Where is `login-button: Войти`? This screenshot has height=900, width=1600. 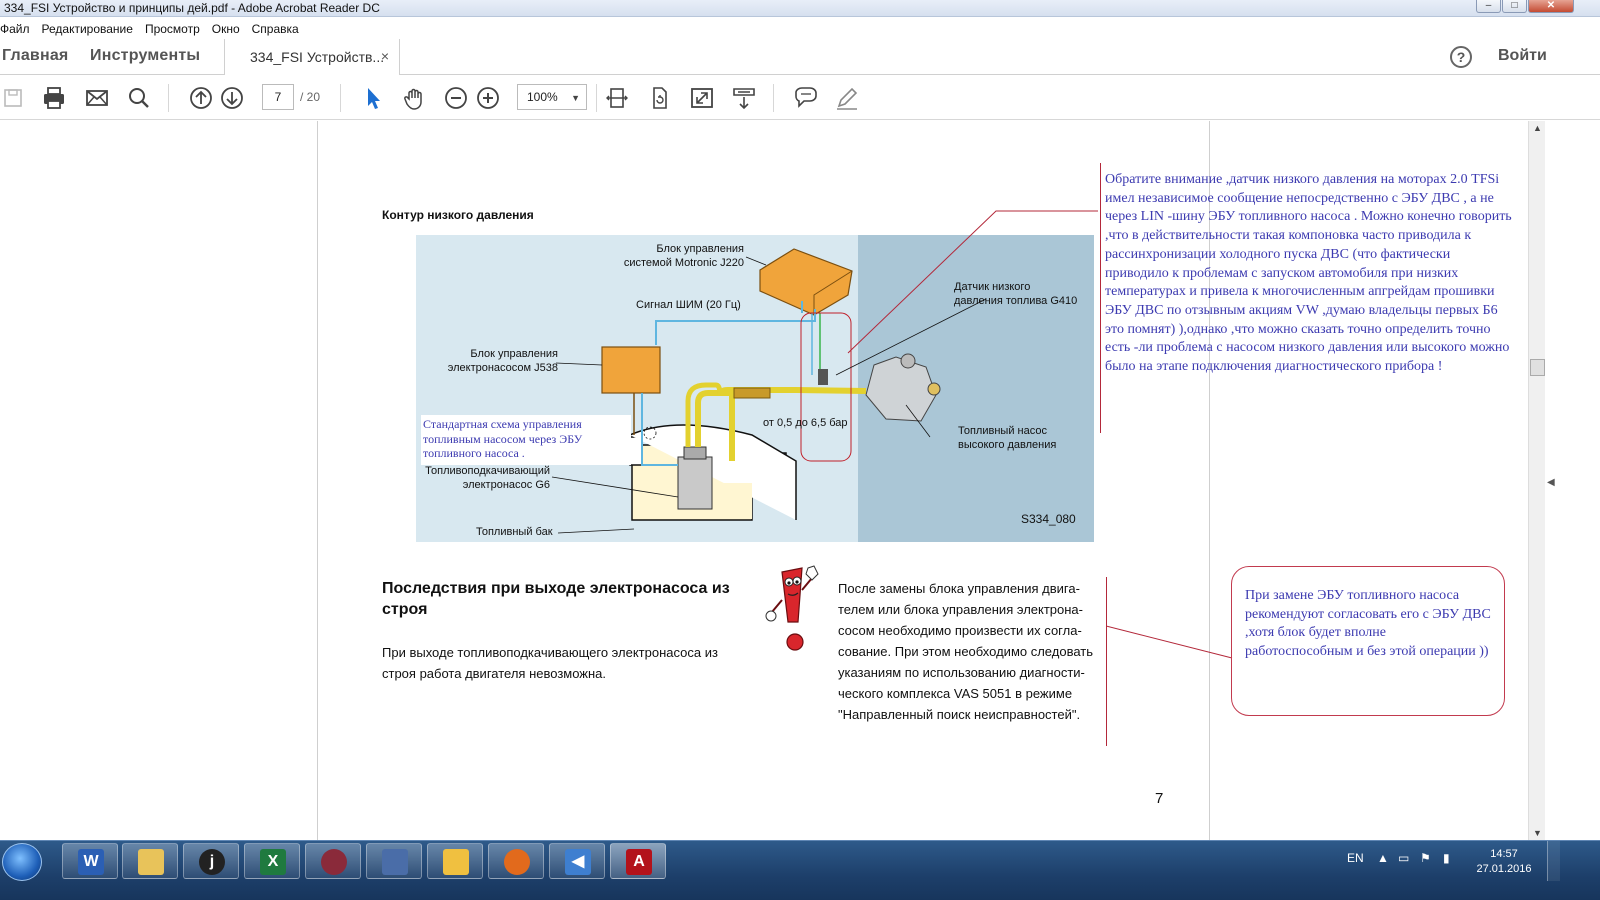
login-button: Войти is located at coordinates (1522, 56).